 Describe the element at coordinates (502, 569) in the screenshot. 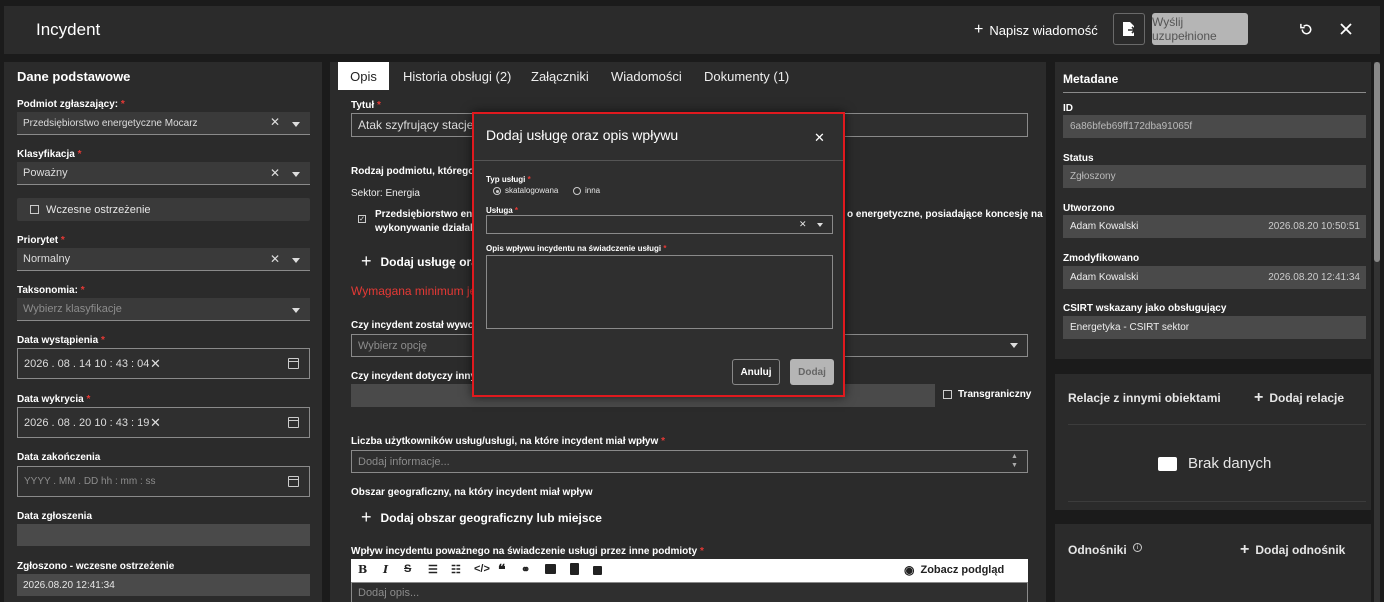

I see `quote-icon: ❝` at that location.